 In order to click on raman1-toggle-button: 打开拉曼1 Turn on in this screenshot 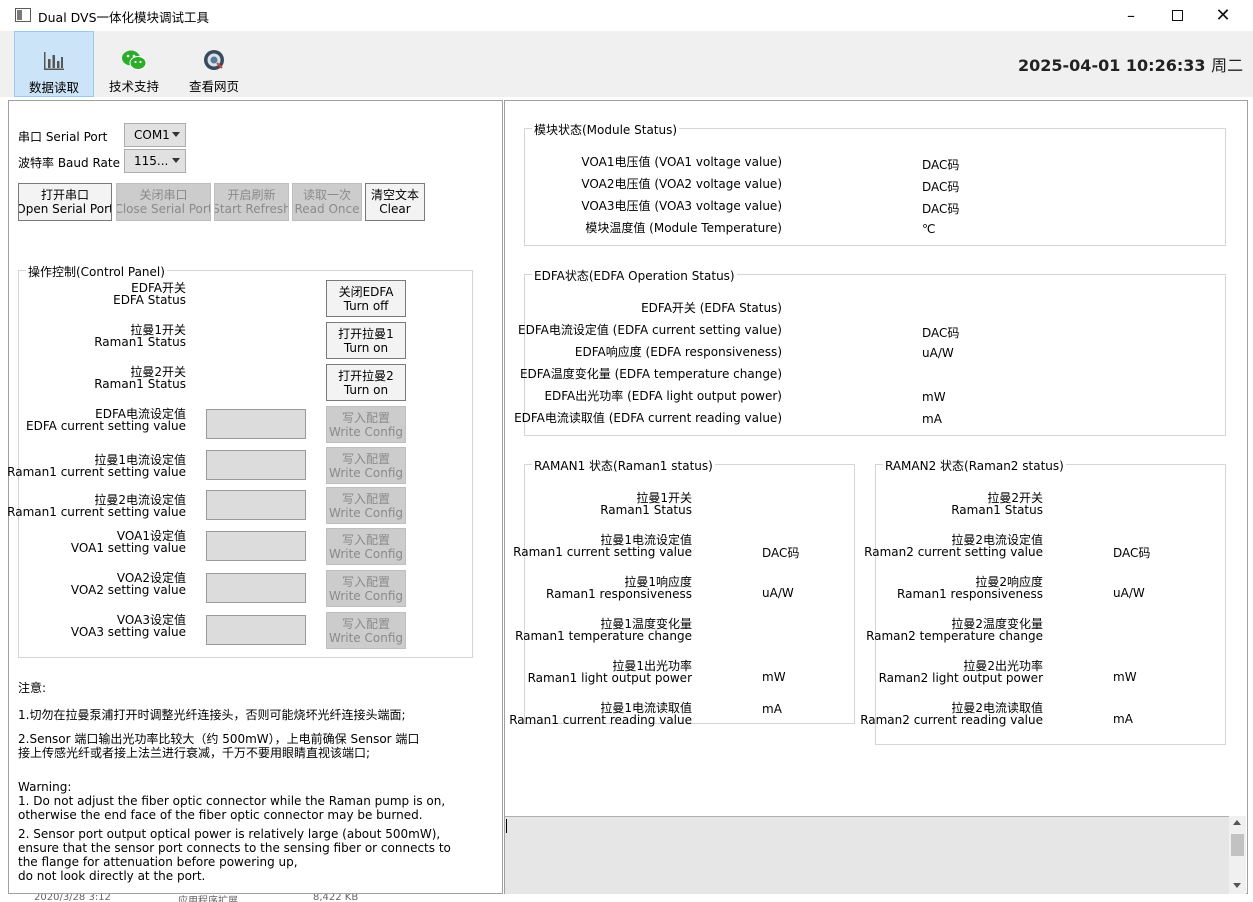, I will do `click(366, 340)`.